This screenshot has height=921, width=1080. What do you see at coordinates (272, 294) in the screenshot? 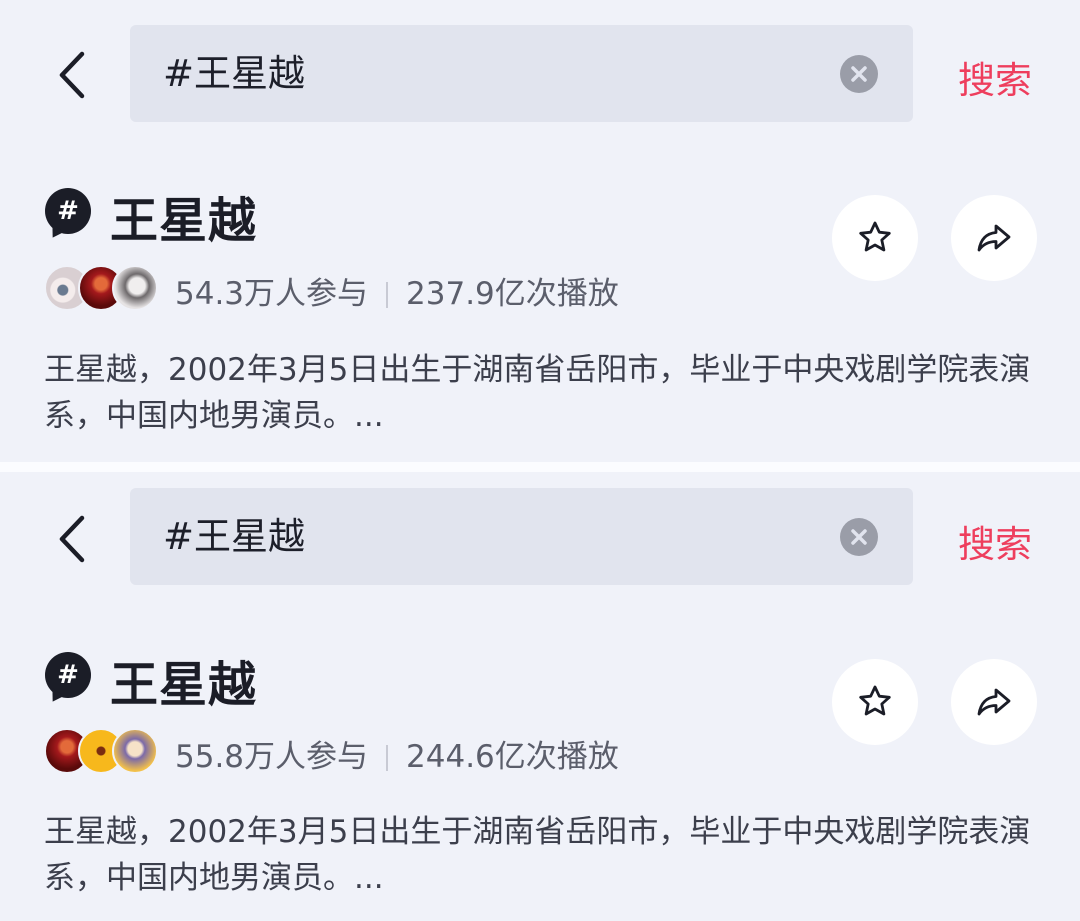
I see `participant-count: 54.3万人参与` at bounding box center [272, 294].